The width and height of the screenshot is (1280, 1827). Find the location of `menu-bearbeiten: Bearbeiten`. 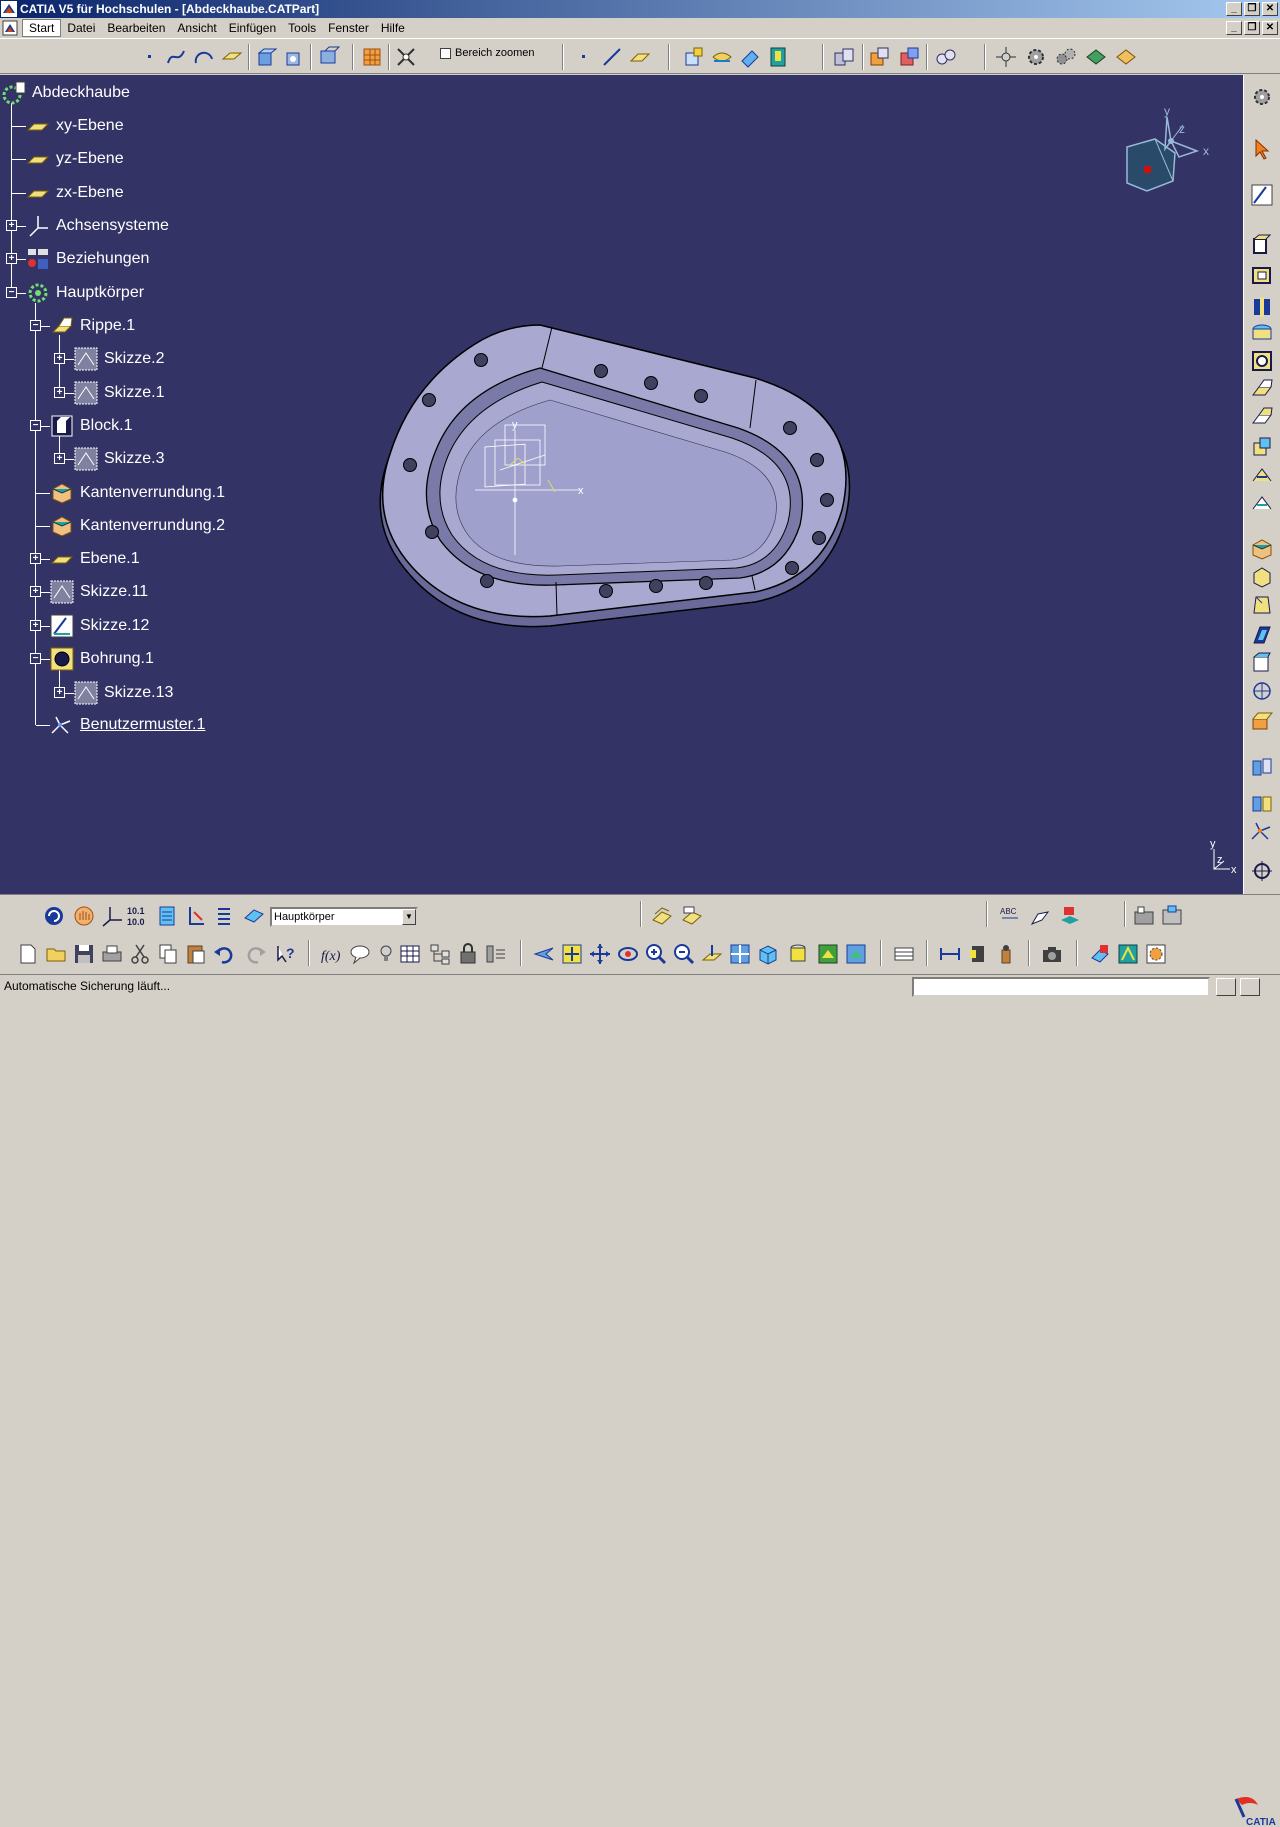

menu-bearbeiten: Bearbeiten is located at coordinates (136, 28).